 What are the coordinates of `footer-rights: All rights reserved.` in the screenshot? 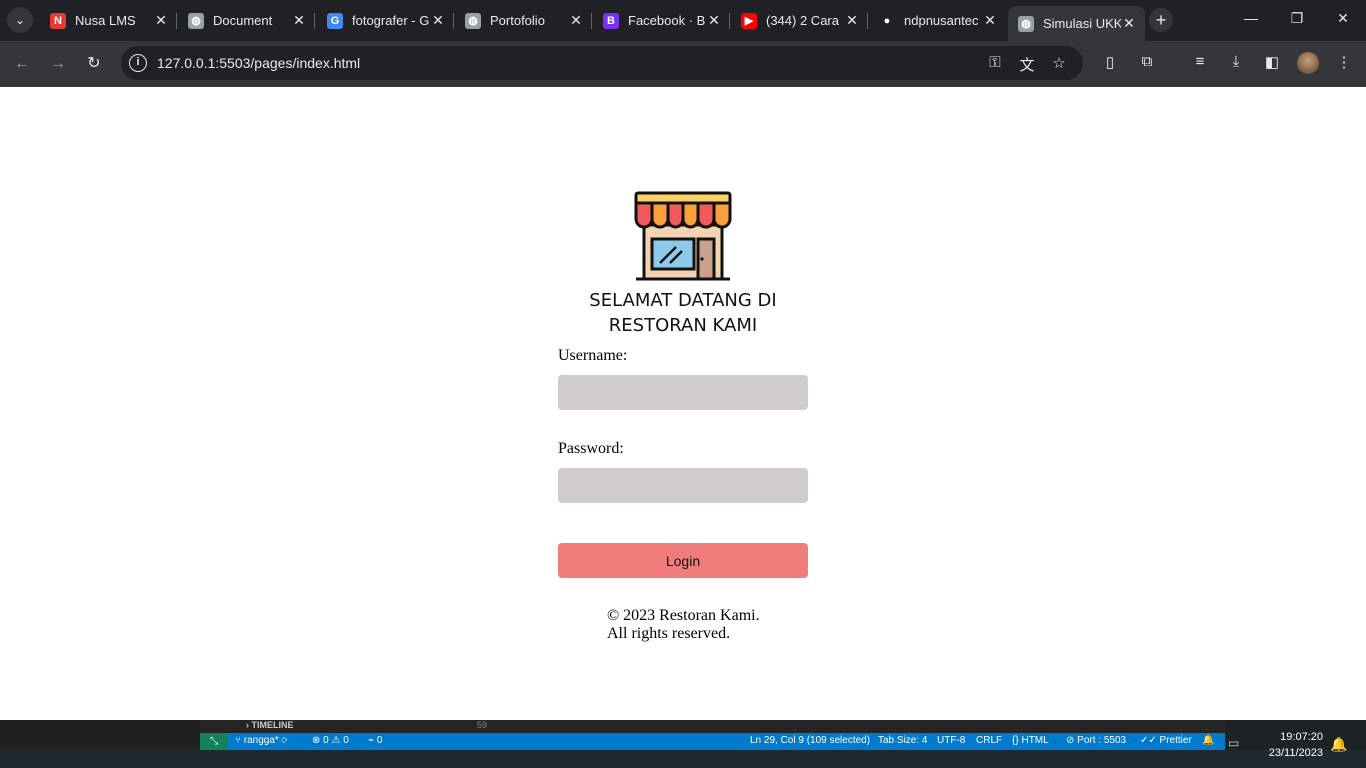 It's located at (669, 633).